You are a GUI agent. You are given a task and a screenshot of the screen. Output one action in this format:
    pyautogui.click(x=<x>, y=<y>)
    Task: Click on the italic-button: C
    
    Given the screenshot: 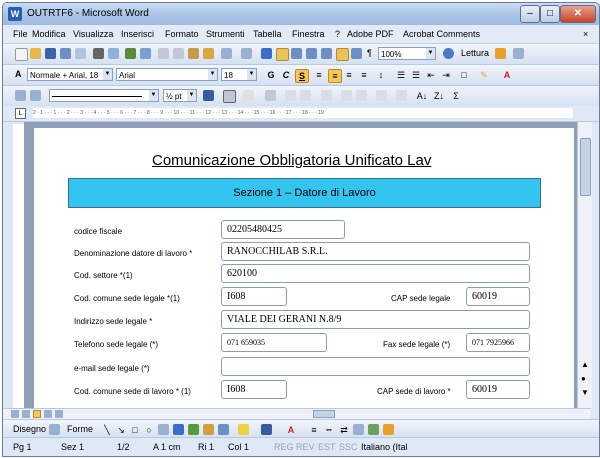 What is the action you would take?
    pyautogui.click(x=286, y=75)
    